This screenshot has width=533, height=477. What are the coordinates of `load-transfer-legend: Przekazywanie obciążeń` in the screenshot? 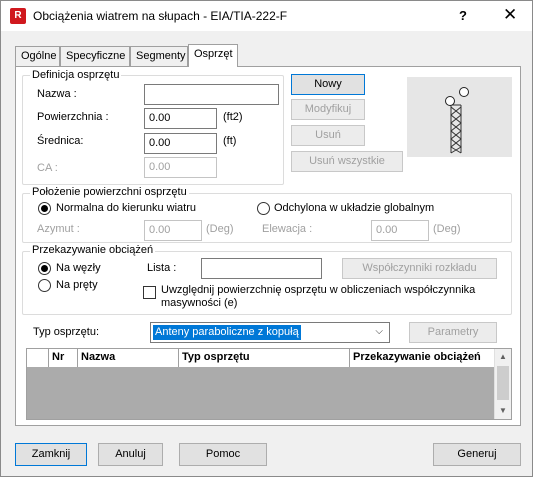 It's located at (93, 250).